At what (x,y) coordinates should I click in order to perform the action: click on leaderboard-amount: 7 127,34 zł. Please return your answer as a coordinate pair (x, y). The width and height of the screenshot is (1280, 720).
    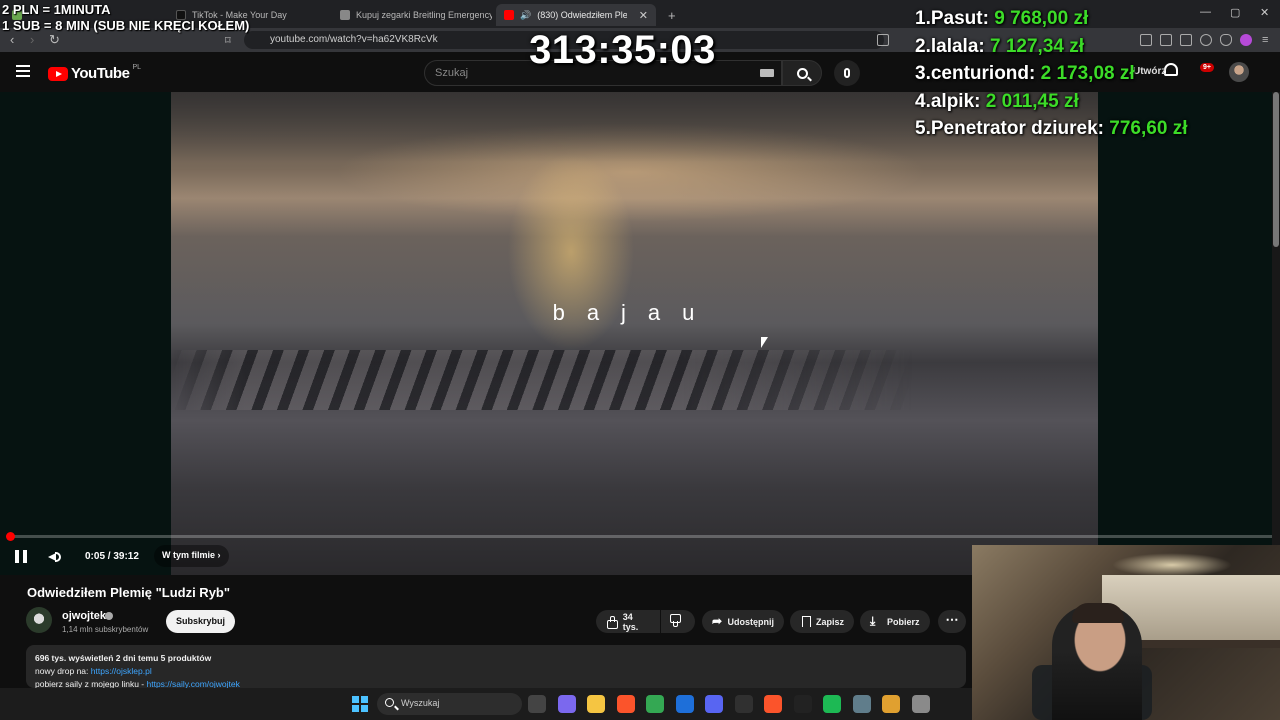
    Looking at the image, I should click on (1037, 46).